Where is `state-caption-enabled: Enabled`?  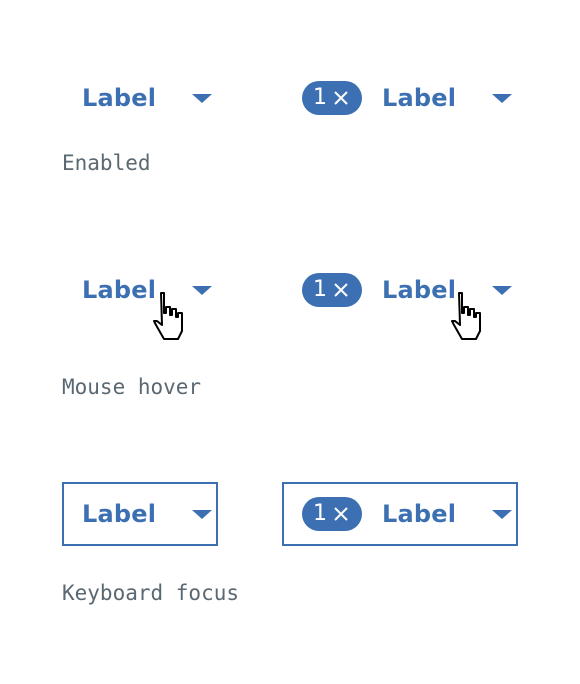
state-caption-enabled: Enabled is located at coordinates (106, 163).